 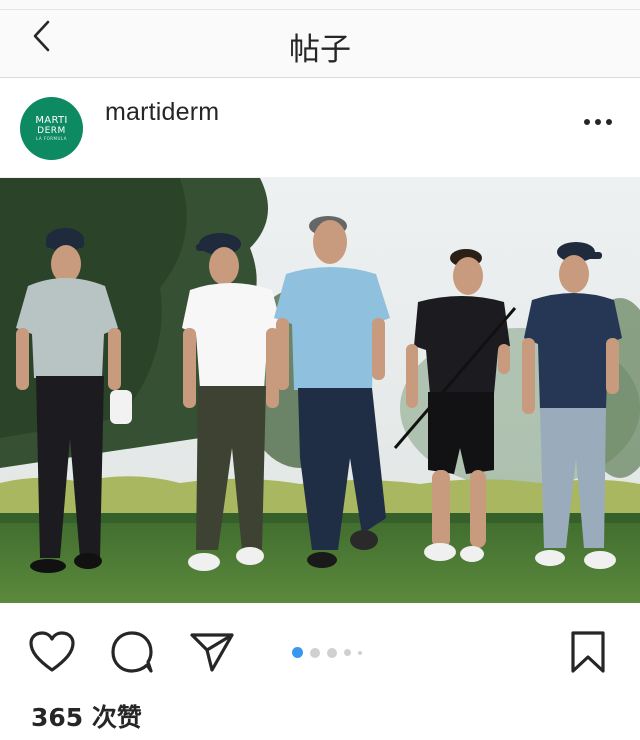 I want to click on heart-icon, so click(x=52, y=651).